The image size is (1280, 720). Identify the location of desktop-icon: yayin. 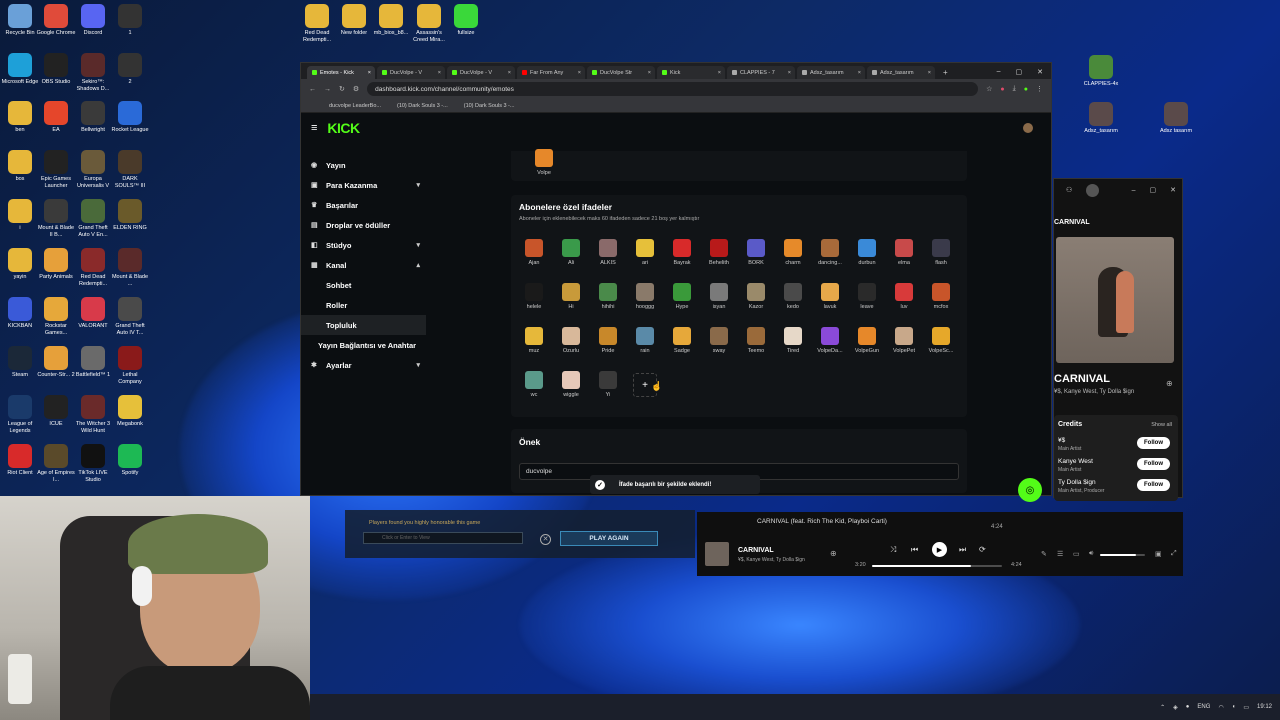
(20, 264).